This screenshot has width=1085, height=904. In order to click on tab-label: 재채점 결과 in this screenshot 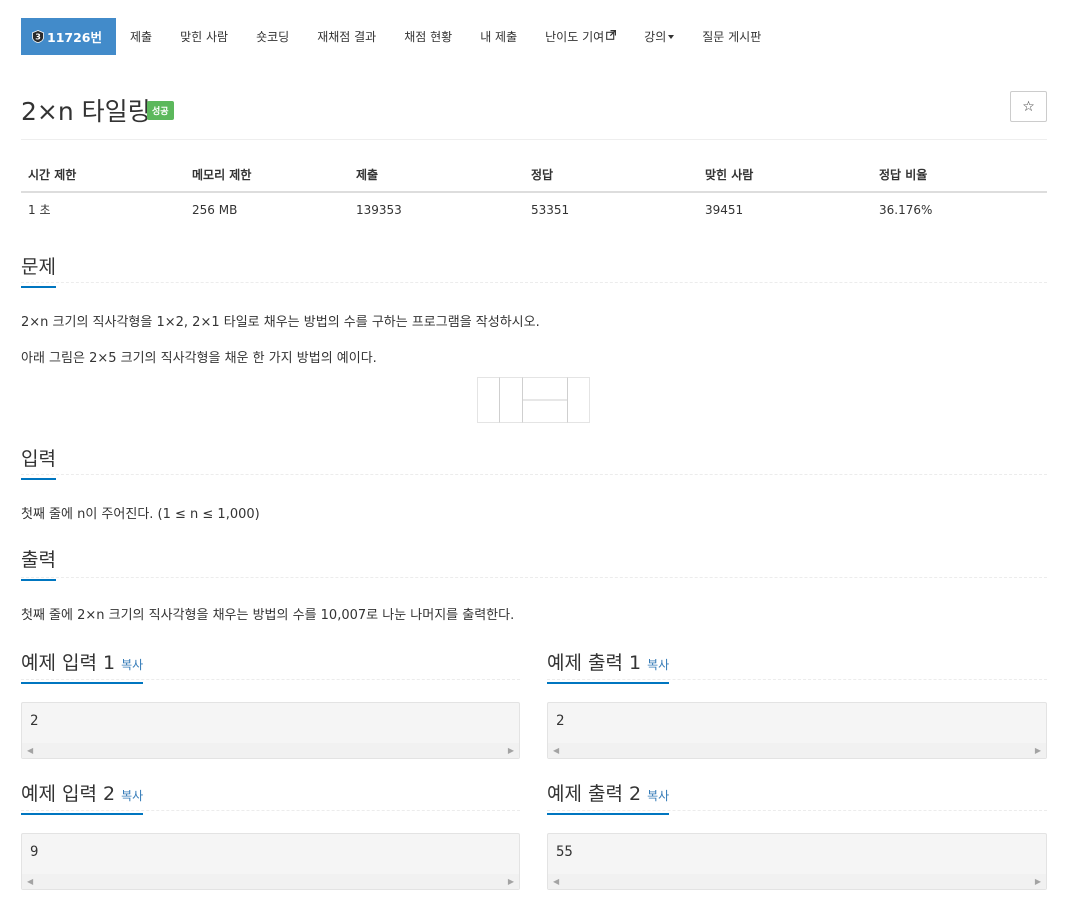, I will do `click(347, 37)`.